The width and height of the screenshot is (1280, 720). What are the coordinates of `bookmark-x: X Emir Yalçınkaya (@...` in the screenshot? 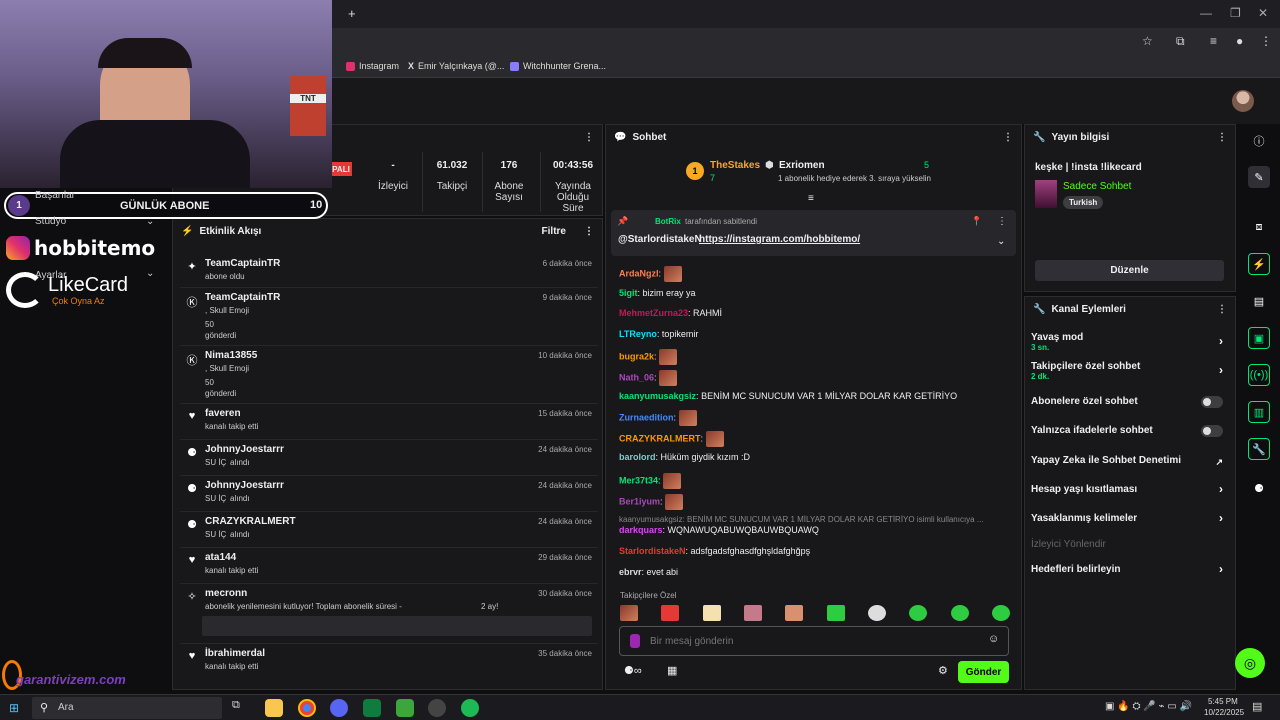 It's located at (456, 66).